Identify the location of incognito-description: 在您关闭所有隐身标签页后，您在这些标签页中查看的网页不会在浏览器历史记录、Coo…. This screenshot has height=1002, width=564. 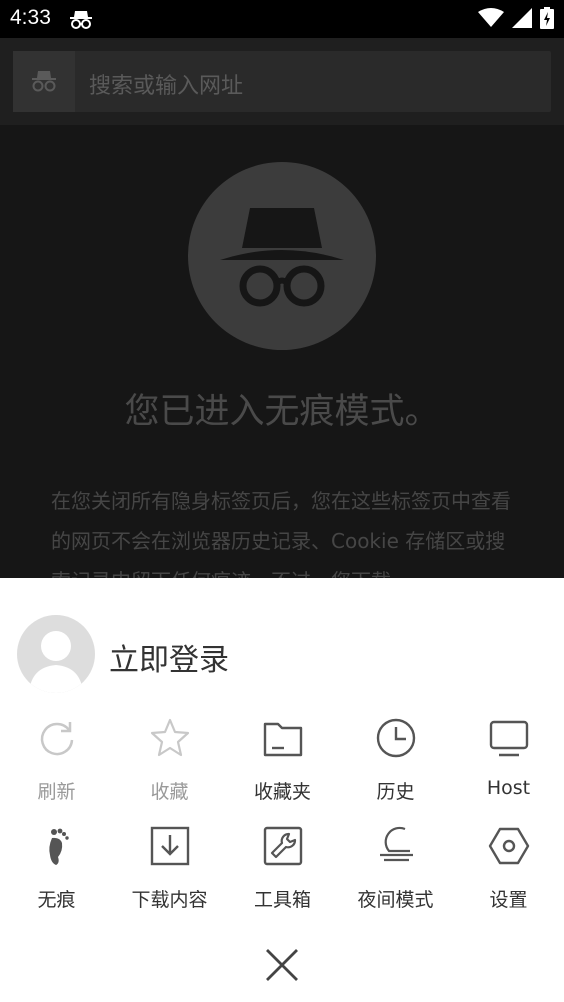
(281, 533).